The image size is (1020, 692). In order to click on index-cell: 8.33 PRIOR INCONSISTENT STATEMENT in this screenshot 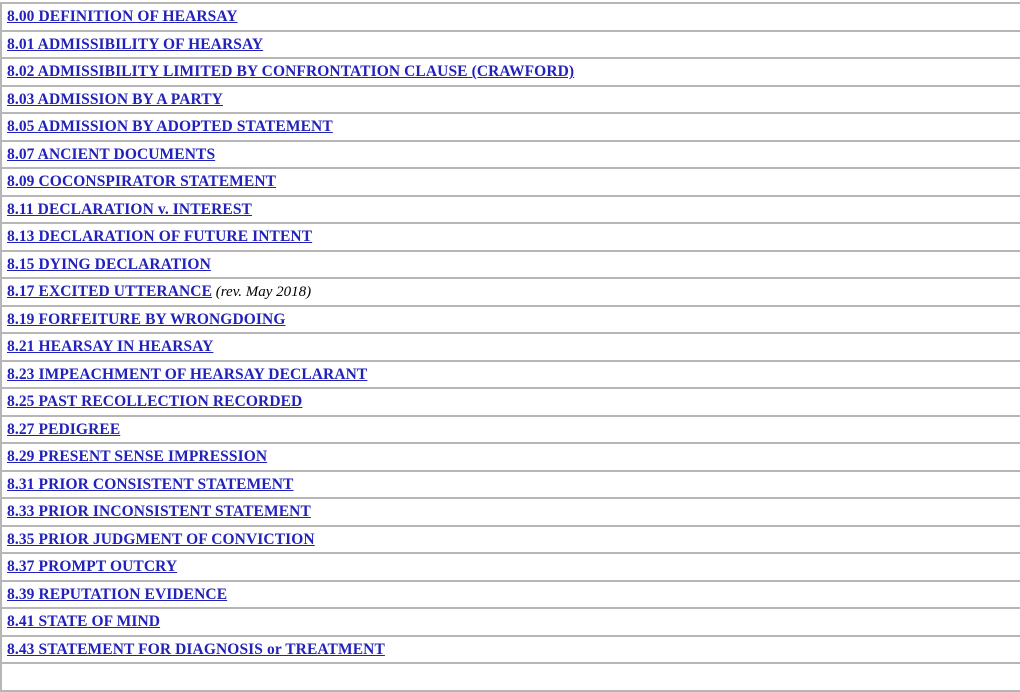, I will do `click(510, 512)`.